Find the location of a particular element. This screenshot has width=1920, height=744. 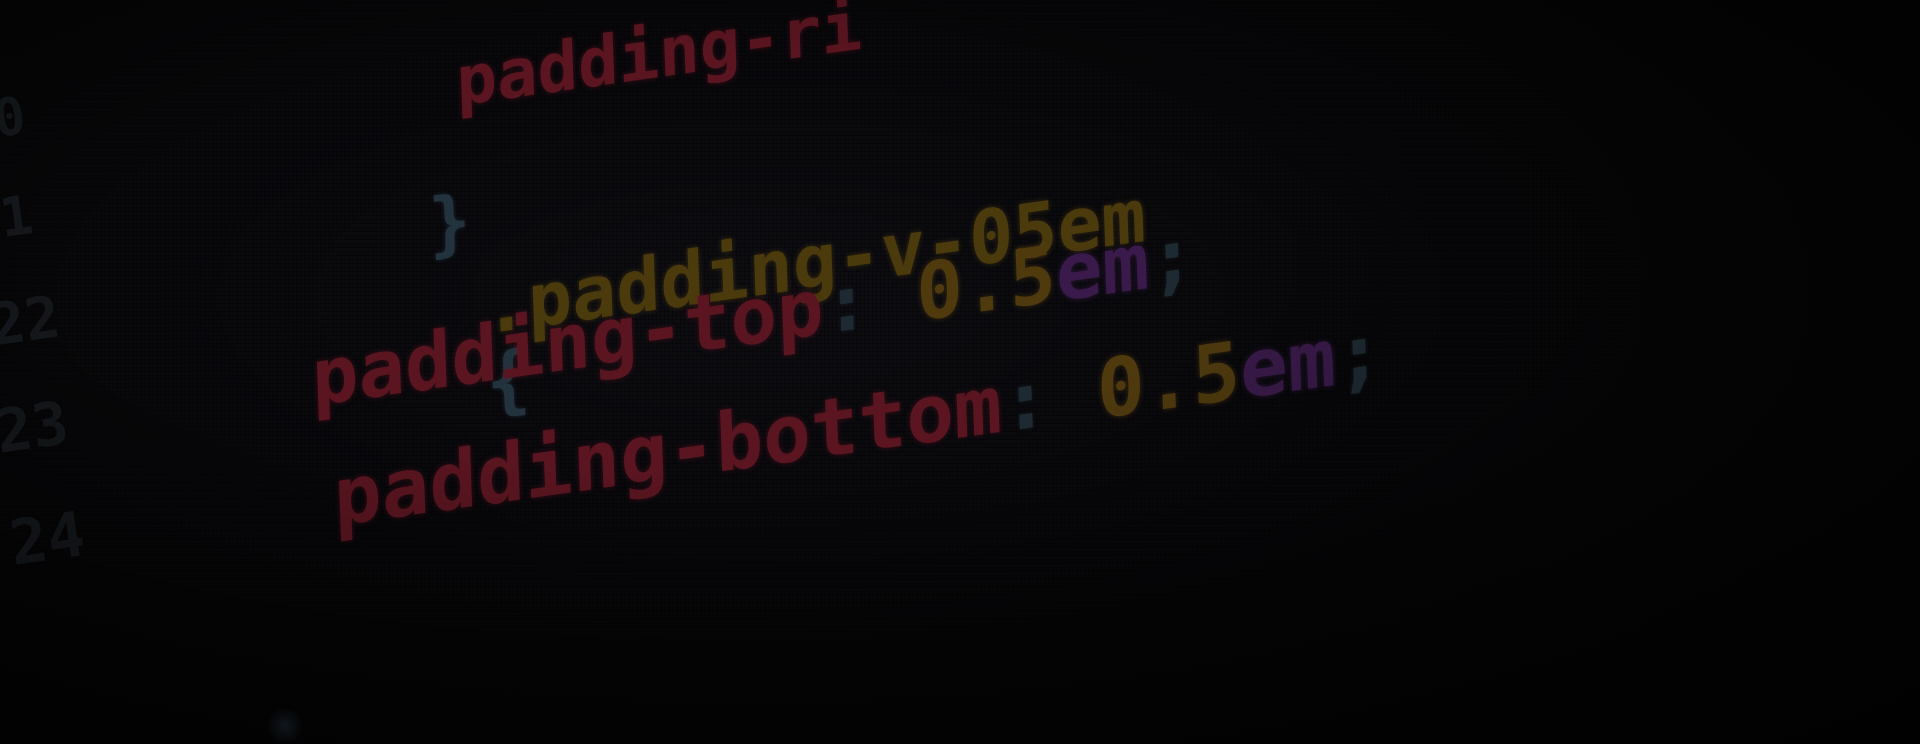

css-value-number: 0.5 is located at coordinates (1168, 380).